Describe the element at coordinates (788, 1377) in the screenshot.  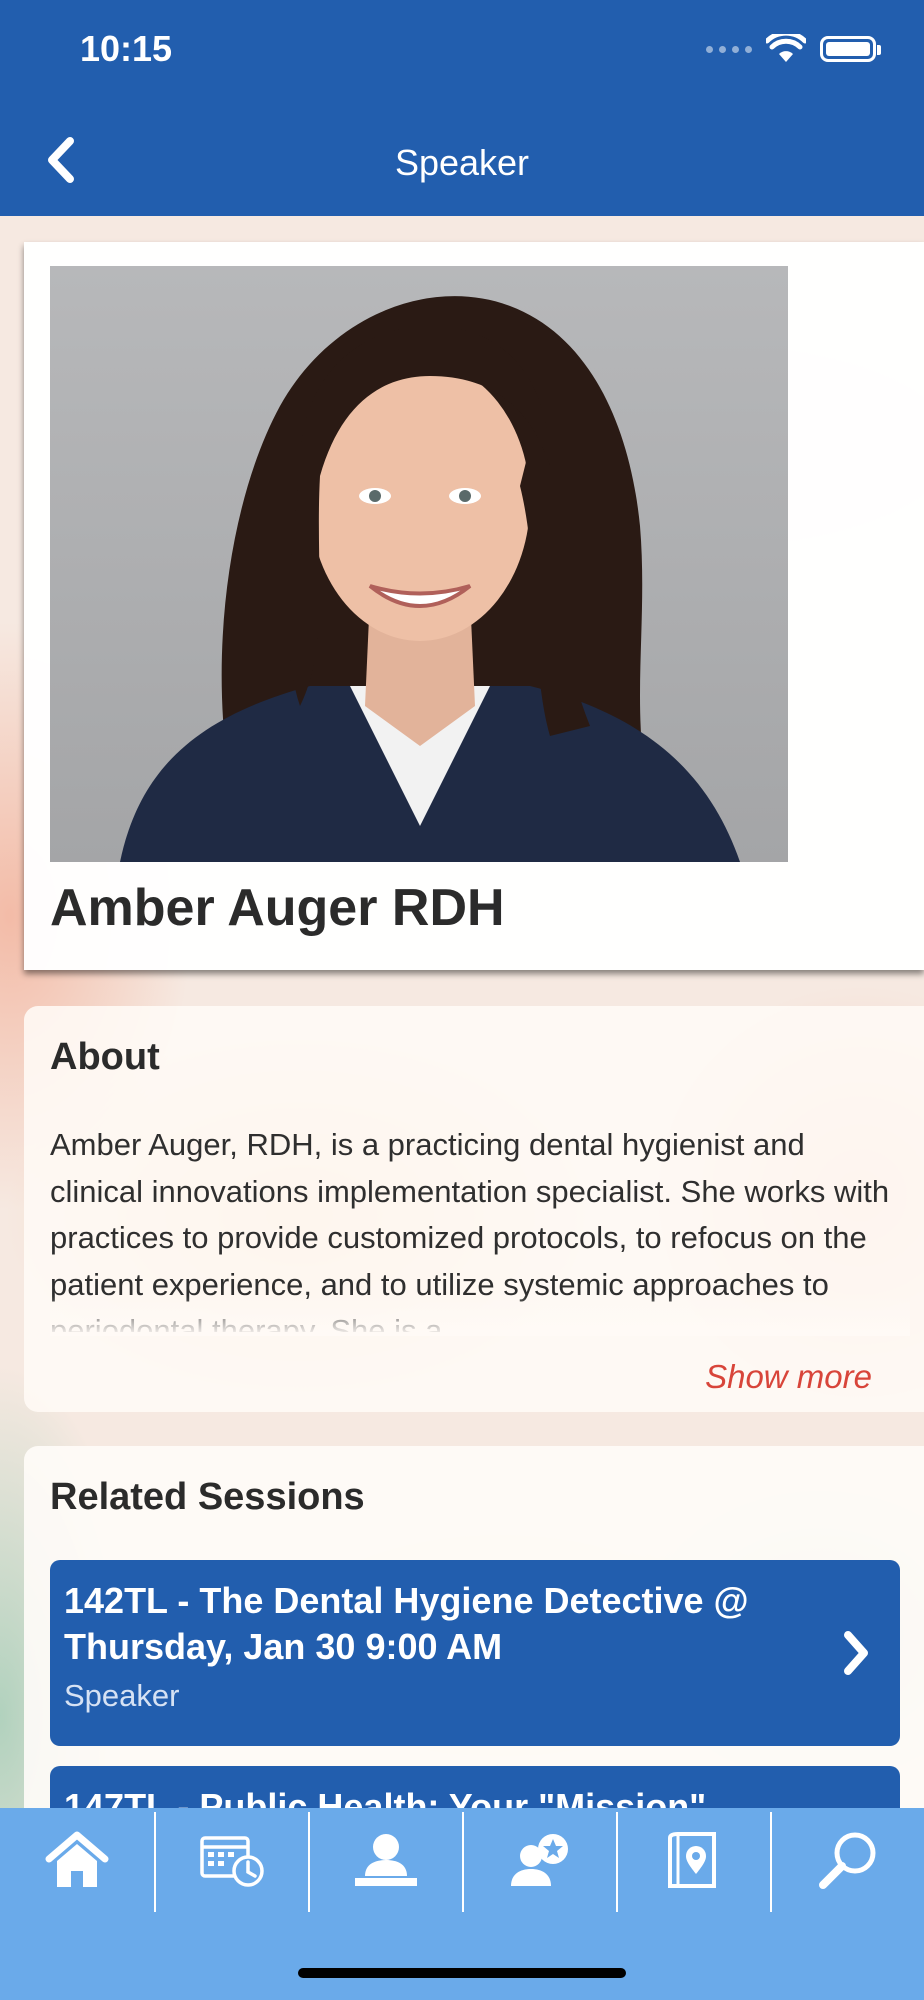
I see `show-more-link: Show more` at that location.